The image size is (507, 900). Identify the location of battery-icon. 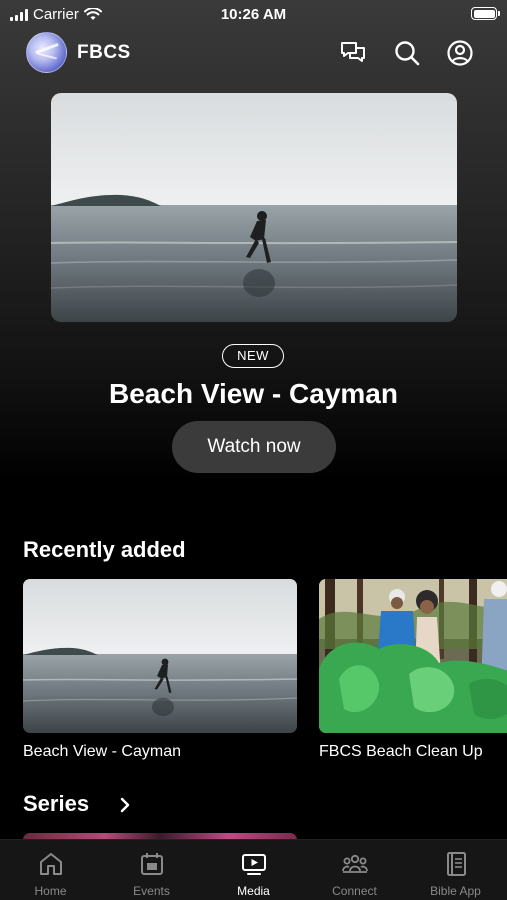
(485, 13).